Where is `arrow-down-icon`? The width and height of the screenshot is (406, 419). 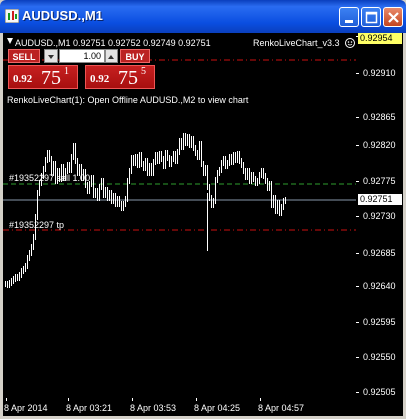 arrow-down-icon is located at coordinates (51, 57).